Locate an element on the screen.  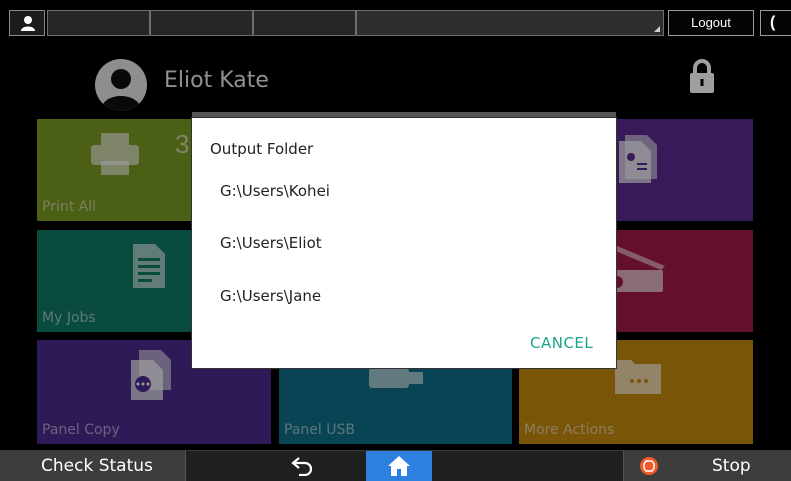
stop-label: Stop is located at coordinates (731, 466).